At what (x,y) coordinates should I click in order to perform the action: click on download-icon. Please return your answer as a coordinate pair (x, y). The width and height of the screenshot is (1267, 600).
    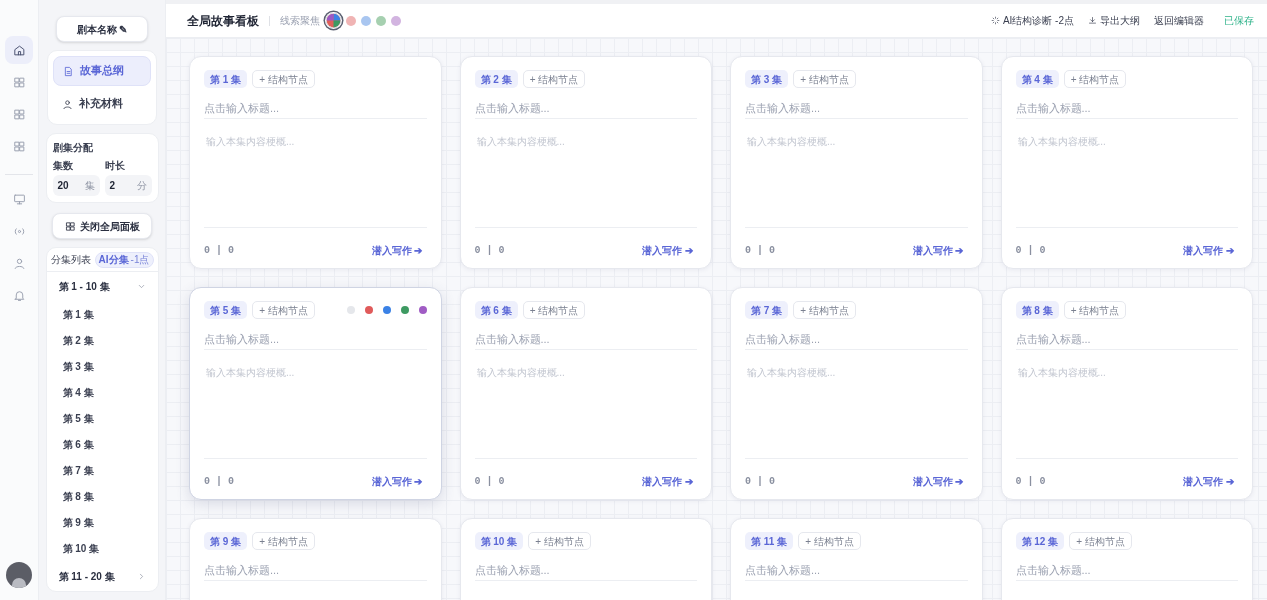
    Looking at the image, I should click on (1092, 20).